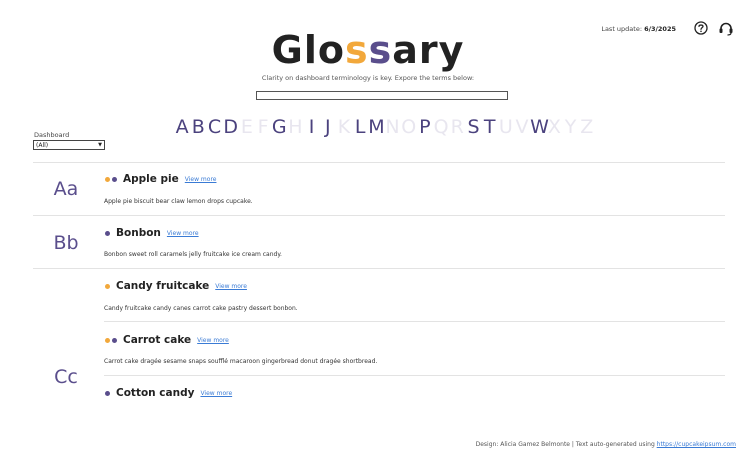 Image resolution: width=736 pixels, height=454 pixels. Describe the element at coordinates (308, 50) in the screenshot. I see `title-part: Glo` at that location.